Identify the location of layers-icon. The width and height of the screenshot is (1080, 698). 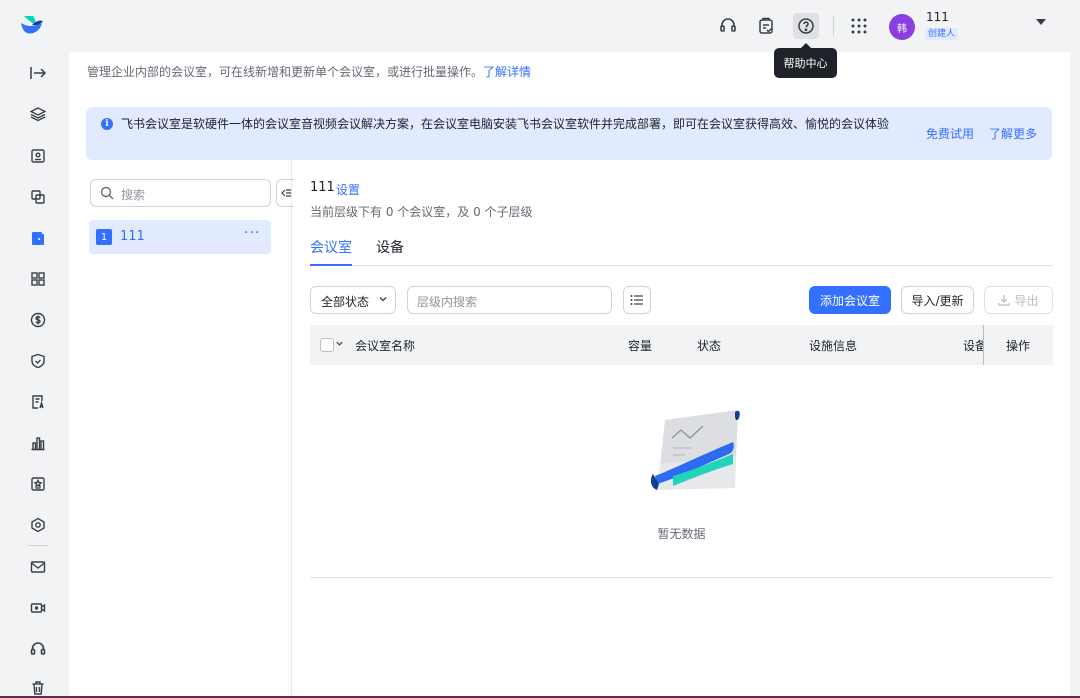
(38, 114).